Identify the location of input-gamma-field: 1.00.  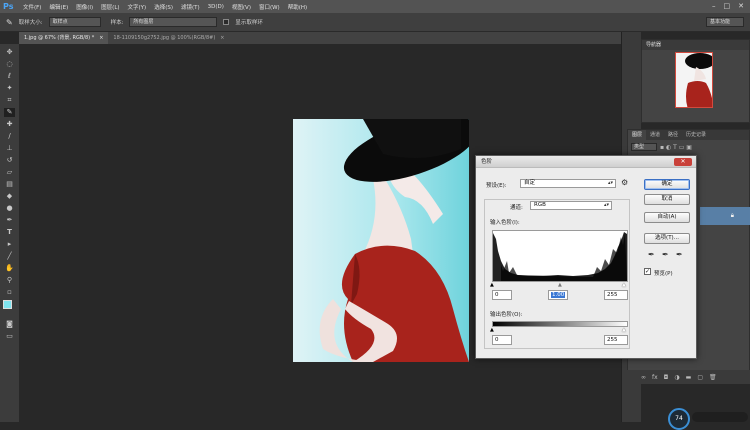
(558, 295).